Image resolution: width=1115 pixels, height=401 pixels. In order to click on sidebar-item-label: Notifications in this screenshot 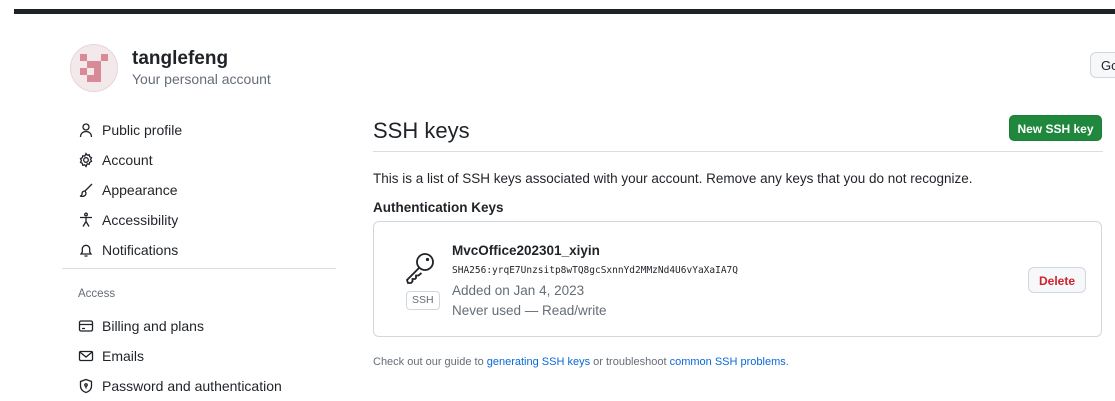, I will do `click(140, 250)`.